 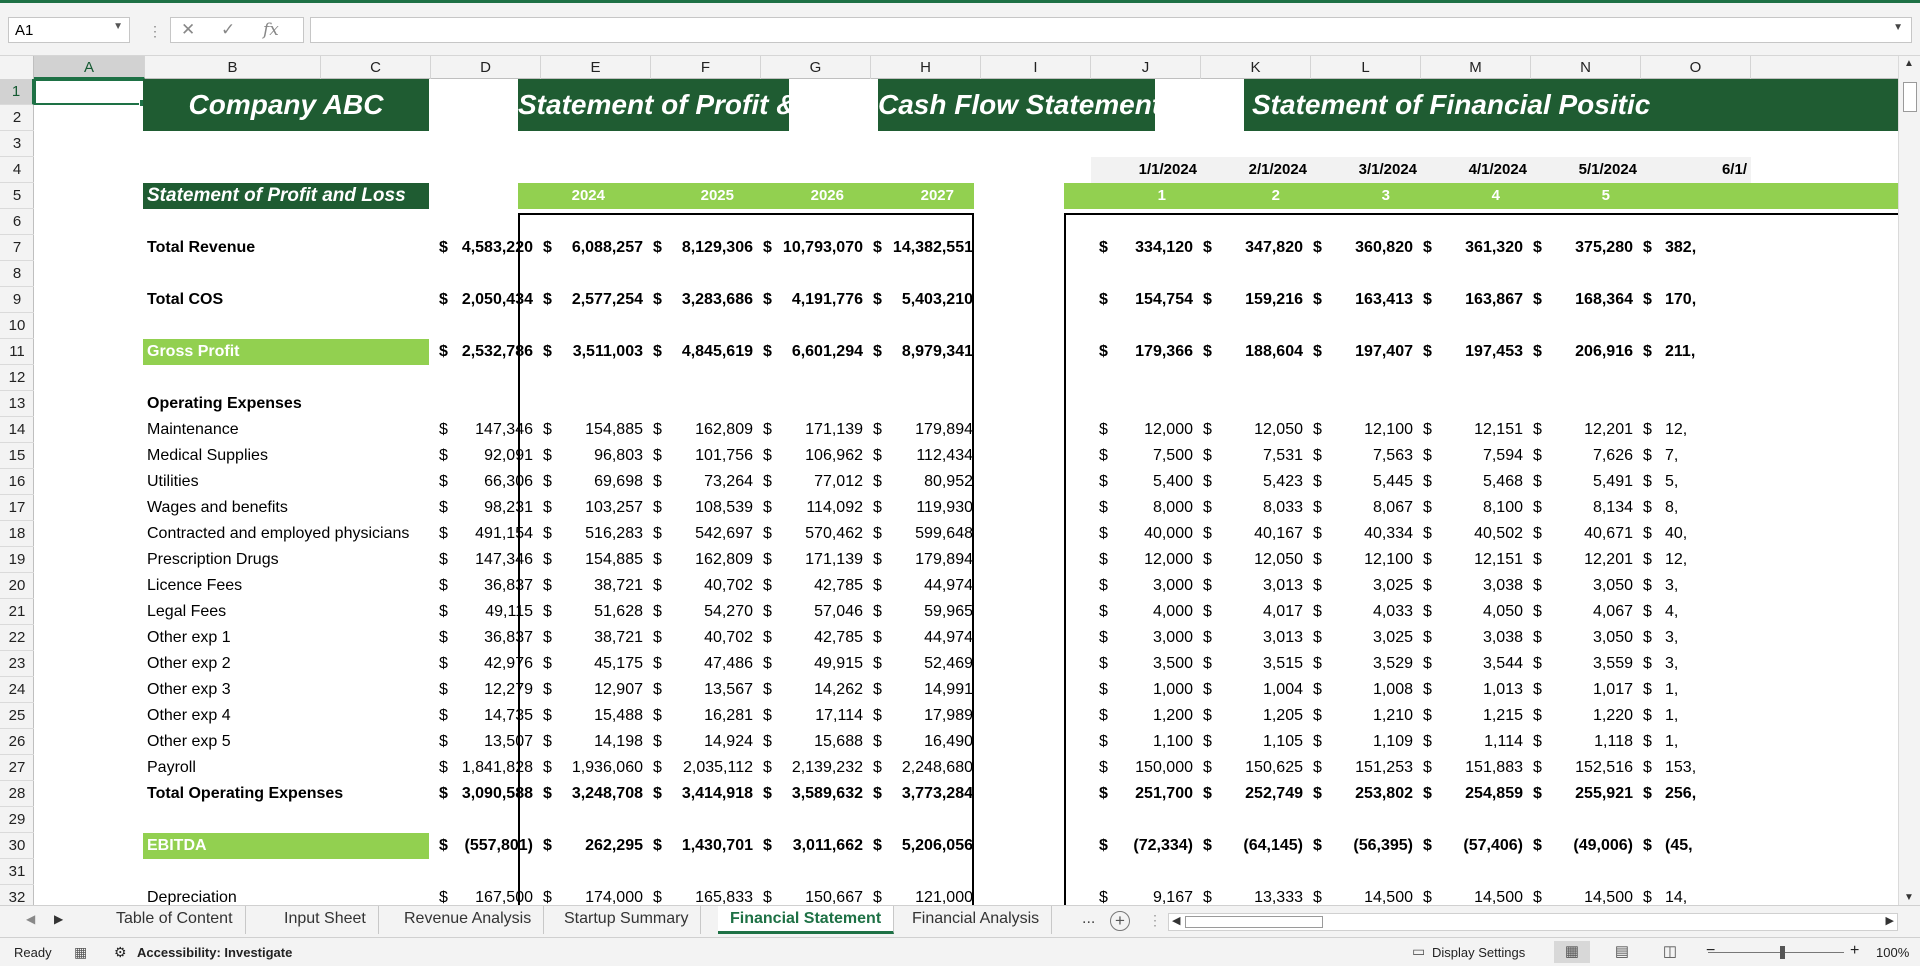 I want to click on monthly-value-cell: 8,000, so click(x=1142, y=508).